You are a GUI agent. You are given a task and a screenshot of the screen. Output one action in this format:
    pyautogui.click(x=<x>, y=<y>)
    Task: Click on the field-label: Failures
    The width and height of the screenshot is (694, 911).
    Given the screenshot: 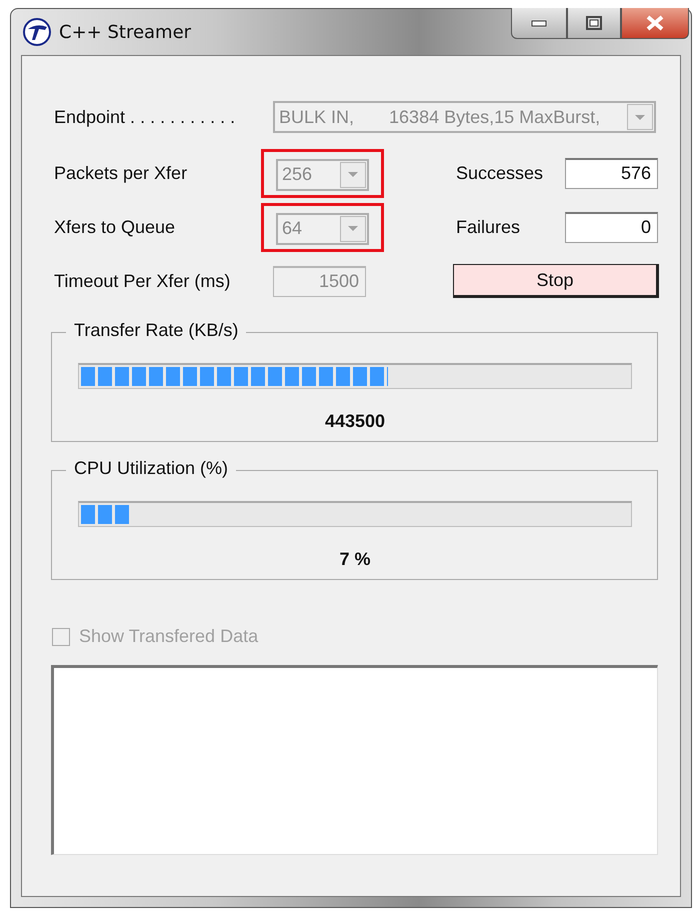 What is the action you would take?
    pyautogui.click(x=489, y=227)
    